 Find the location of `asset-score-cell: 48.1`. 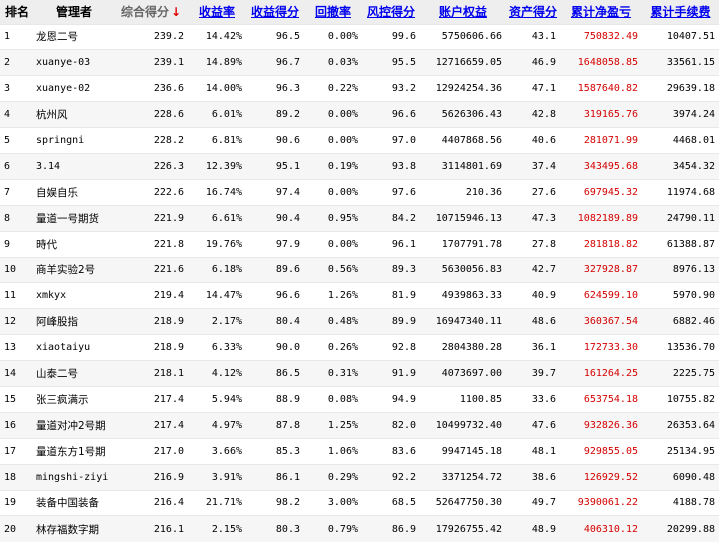

asset-score-cell: 48.1 is located at coordinates (533, 451).